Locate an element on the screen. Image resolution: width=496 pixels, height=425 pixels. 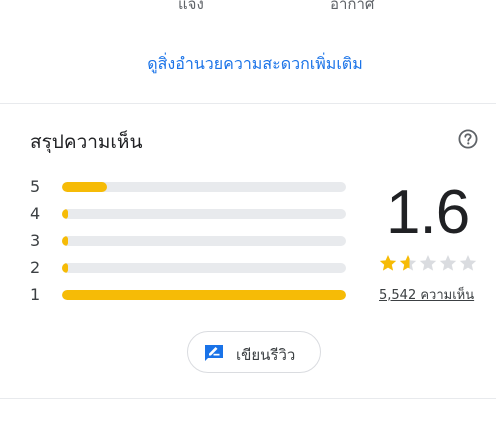
review-count-link: 5,542 ความเห็น is located at coordinates (426, 294).